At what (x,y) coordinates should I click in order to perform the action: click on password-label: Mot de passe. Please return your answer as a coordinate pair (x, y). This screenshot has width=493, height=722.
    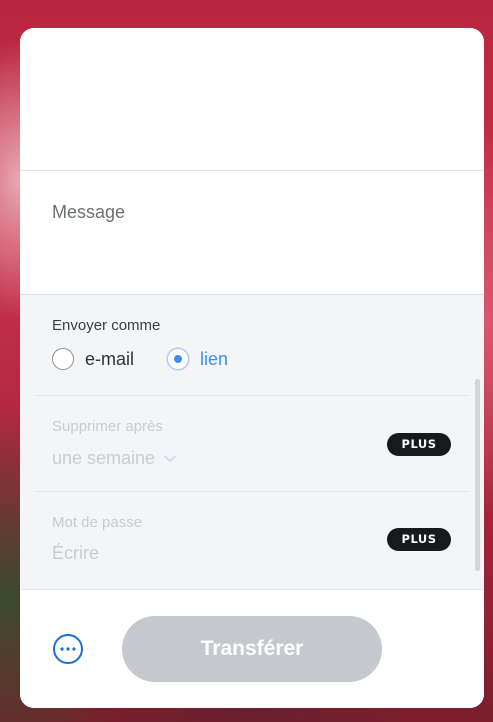
    Looking at the image, I should click on (97, 522).